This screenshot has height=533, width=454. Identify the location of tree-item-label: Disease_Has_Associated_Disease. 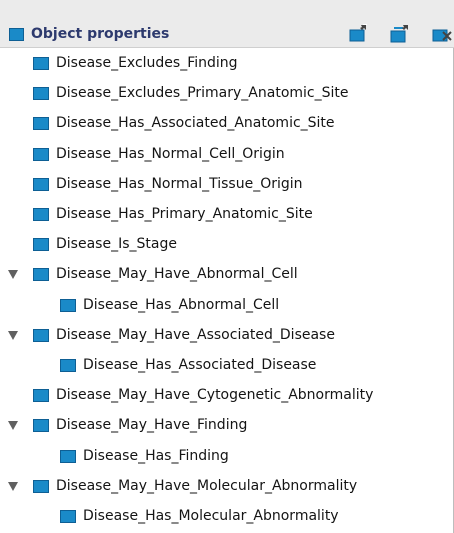
(200, 365).